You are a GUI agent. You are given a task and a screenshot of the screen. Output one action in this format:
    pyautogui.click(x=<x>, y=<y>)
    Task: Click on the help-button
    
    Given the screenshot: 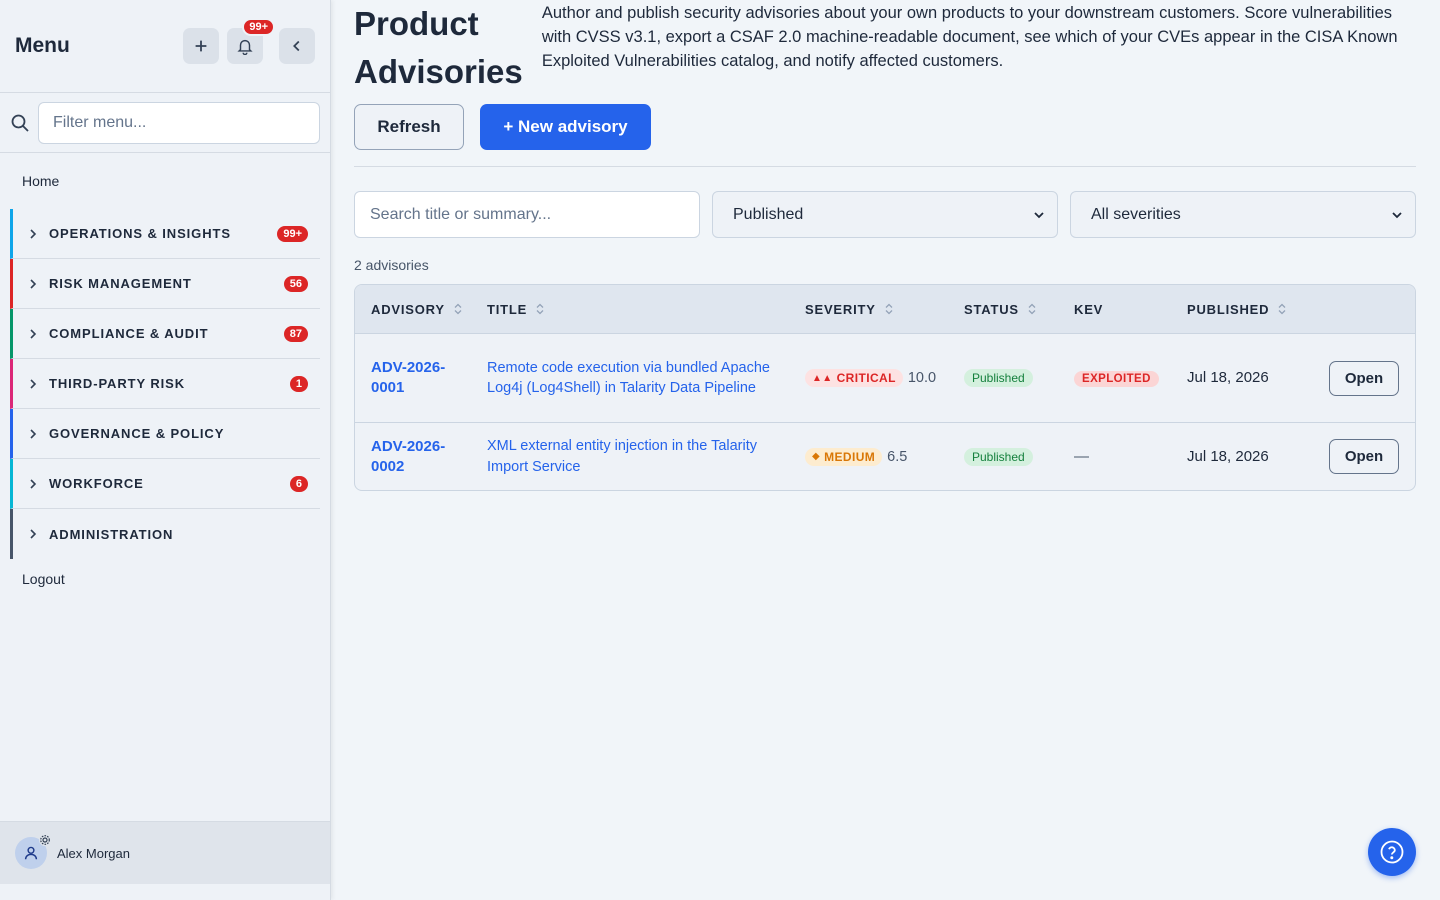 What is the action you would take?
    pyautogui.click(x=1392, y=852)
    